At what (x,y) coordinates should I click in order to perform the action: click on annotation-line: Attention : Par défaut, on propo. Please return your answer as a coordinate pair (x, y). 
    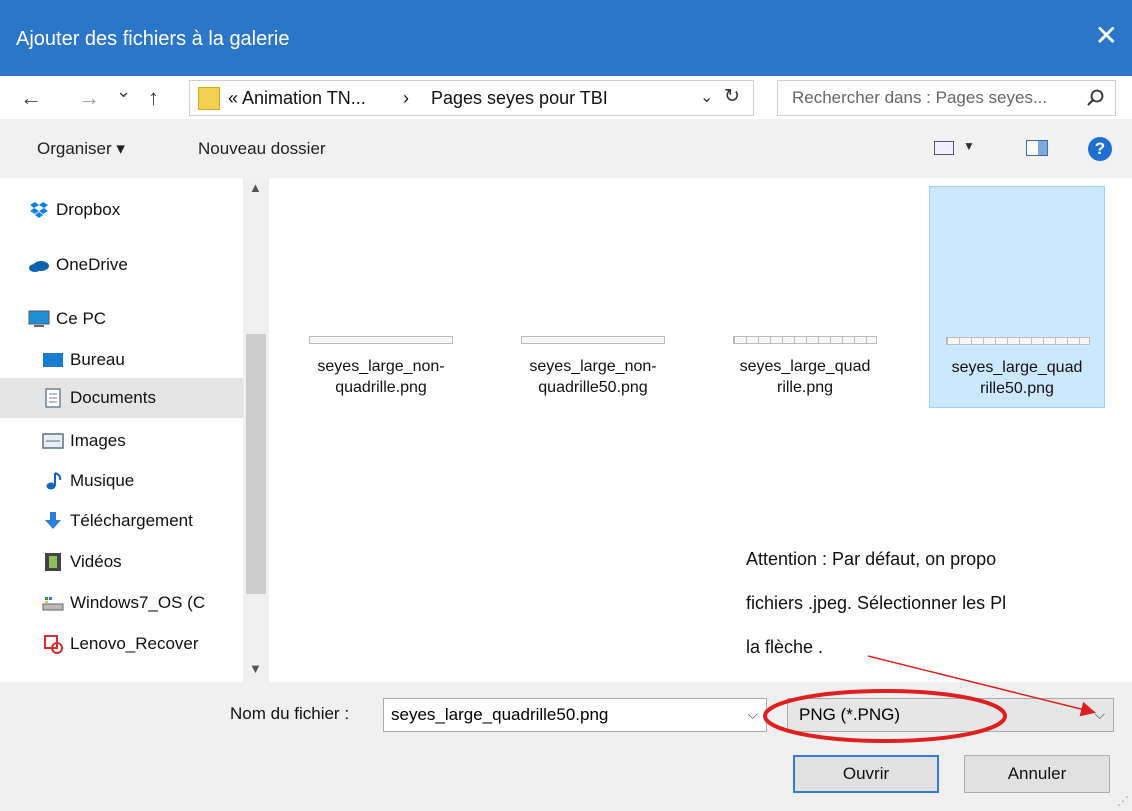
    Looking at the image, I should click on (871, 559).